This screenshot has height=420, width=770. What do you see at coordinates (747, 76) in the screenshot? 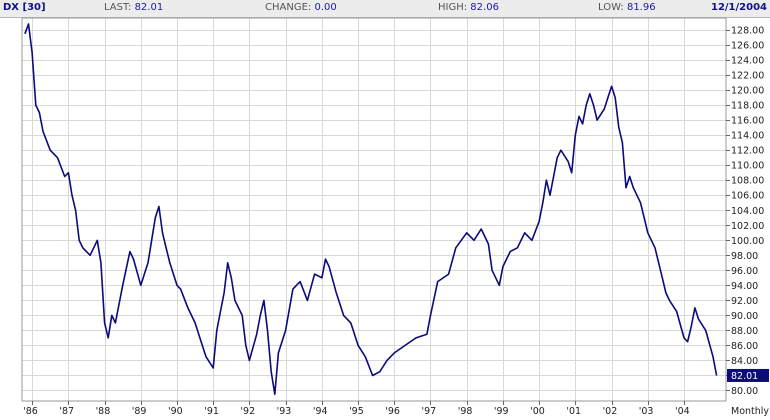
I see `y-tick-label: 122.00` at bounding box center [747, 76].